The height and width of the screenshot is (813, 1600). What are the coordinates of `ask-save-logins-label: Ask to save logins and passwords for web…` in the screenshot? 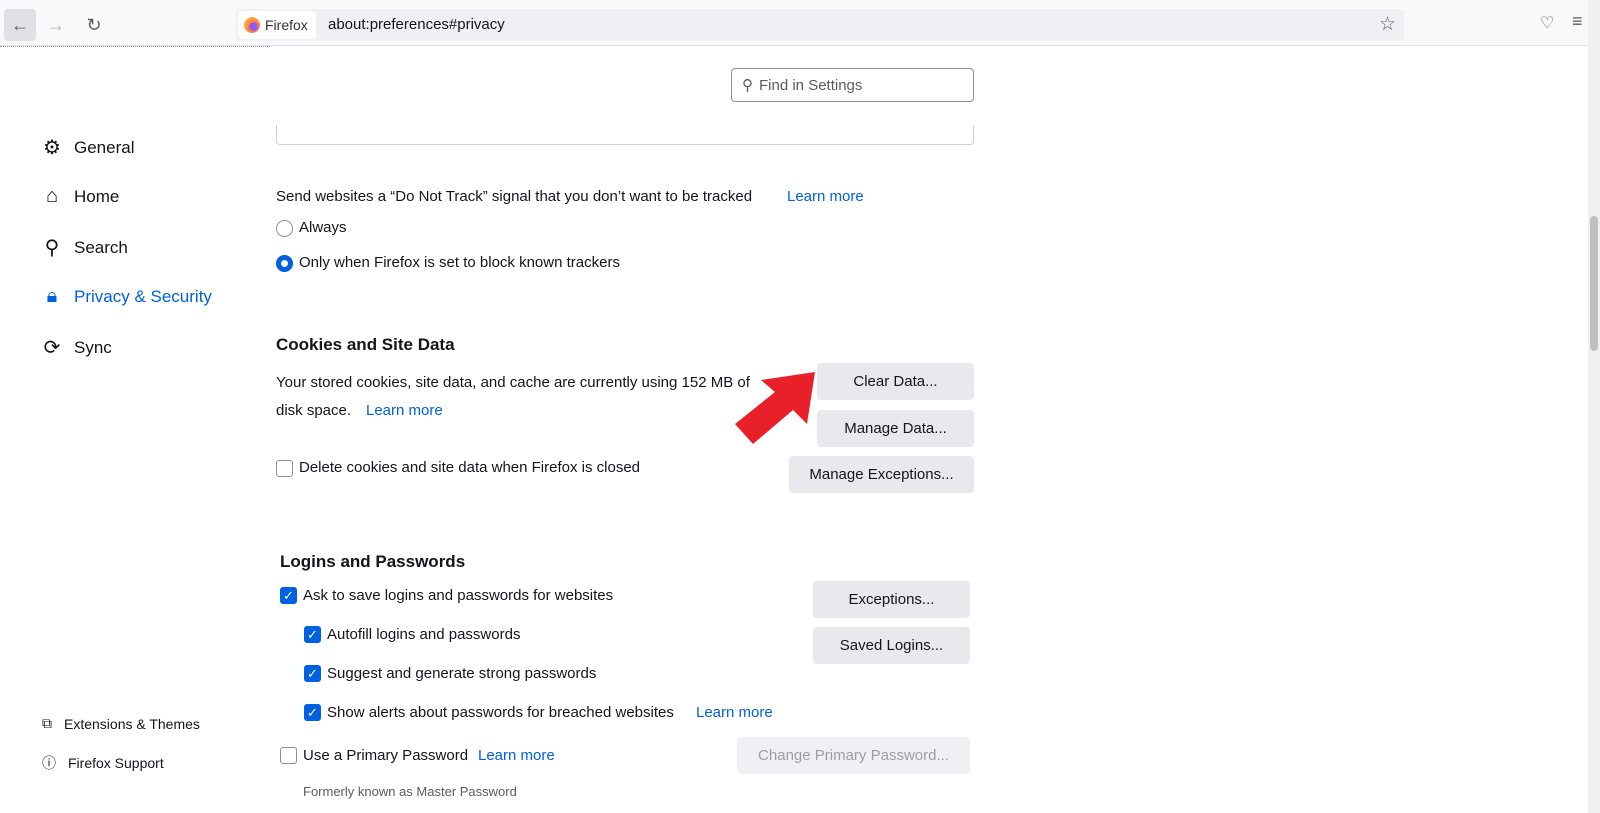 It's located at (458, 595).